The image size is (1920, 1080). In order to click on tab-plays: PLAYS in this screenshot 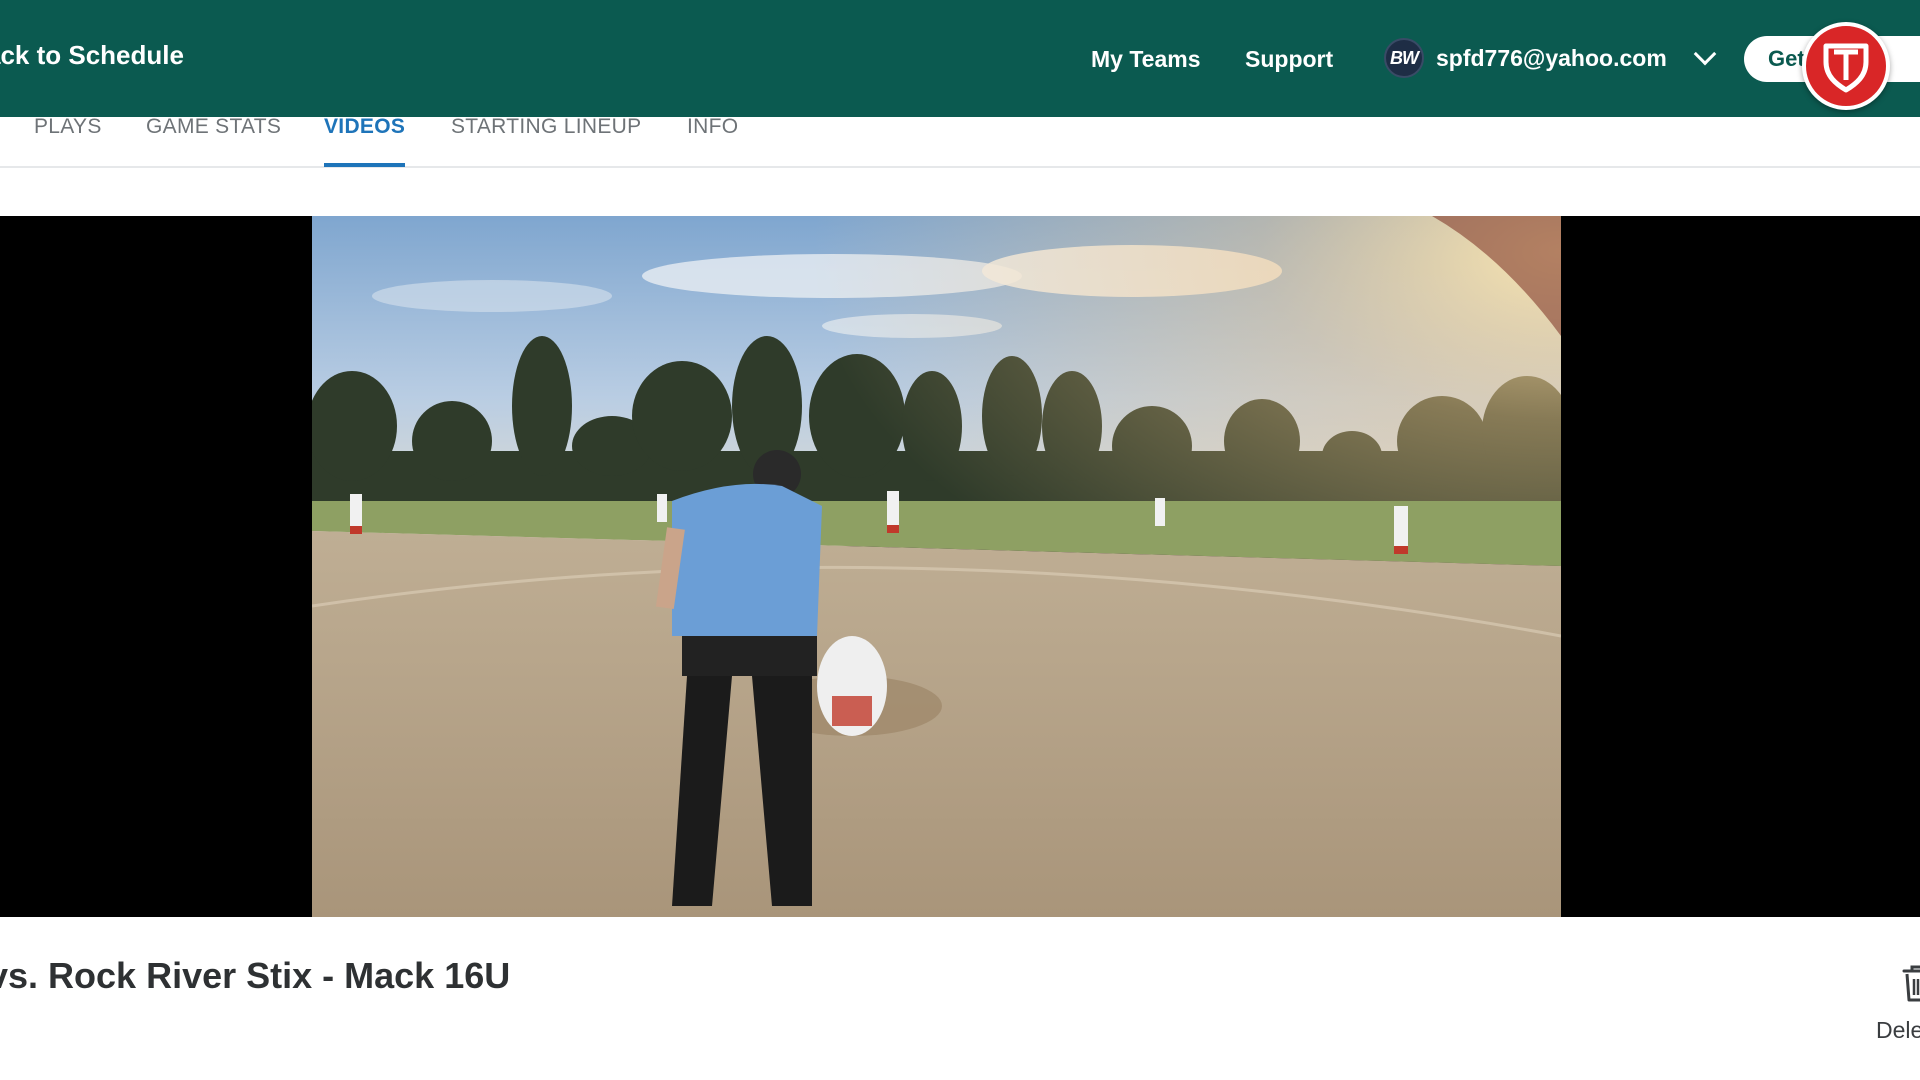, I will do `click(68, 142)`.